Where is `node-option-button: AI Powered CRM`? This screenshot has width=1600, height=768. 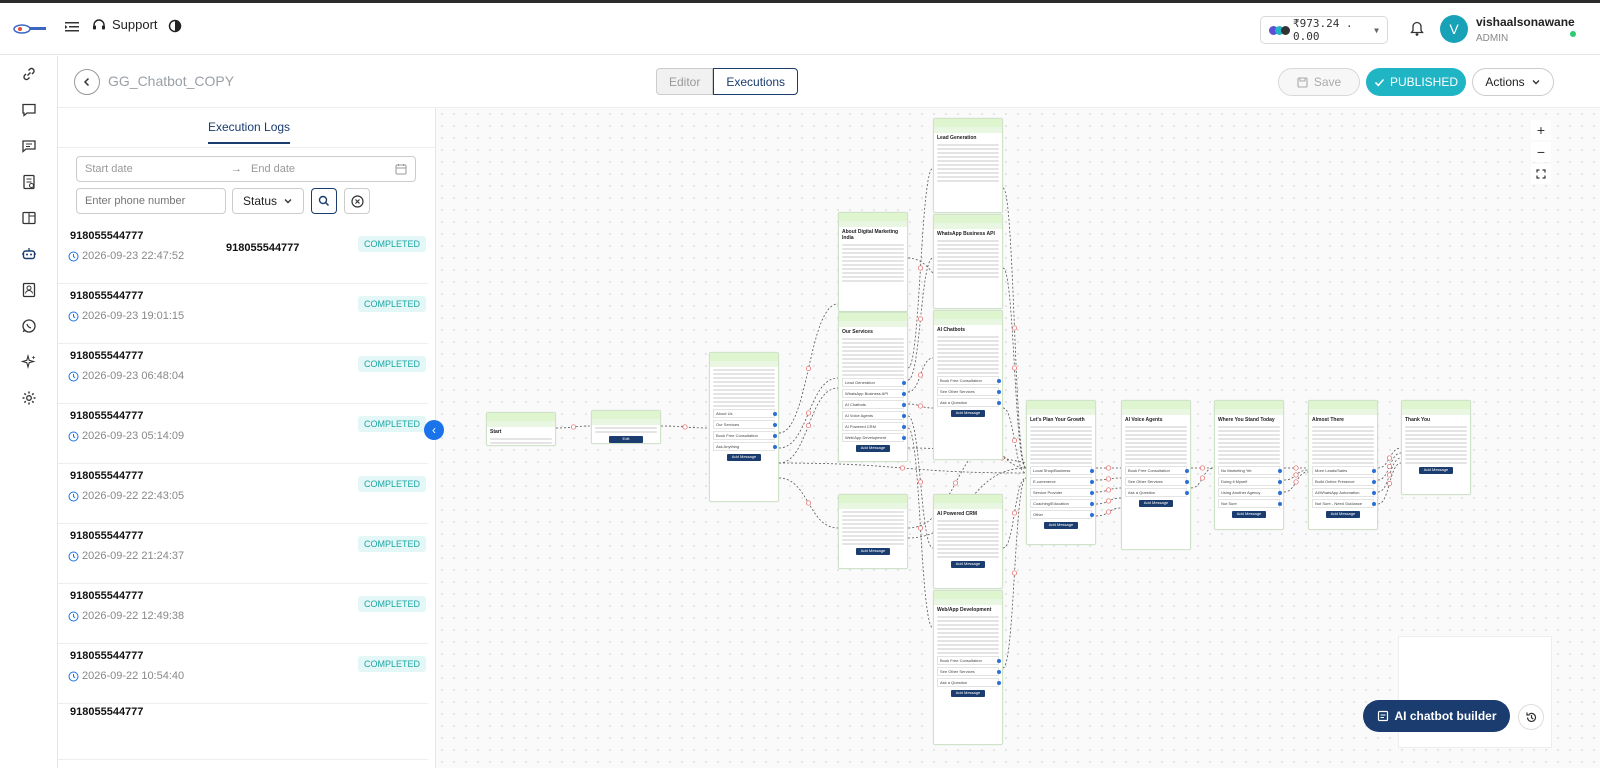
node-option-button: AI Powered CRM is located at coordinates (874, 426).